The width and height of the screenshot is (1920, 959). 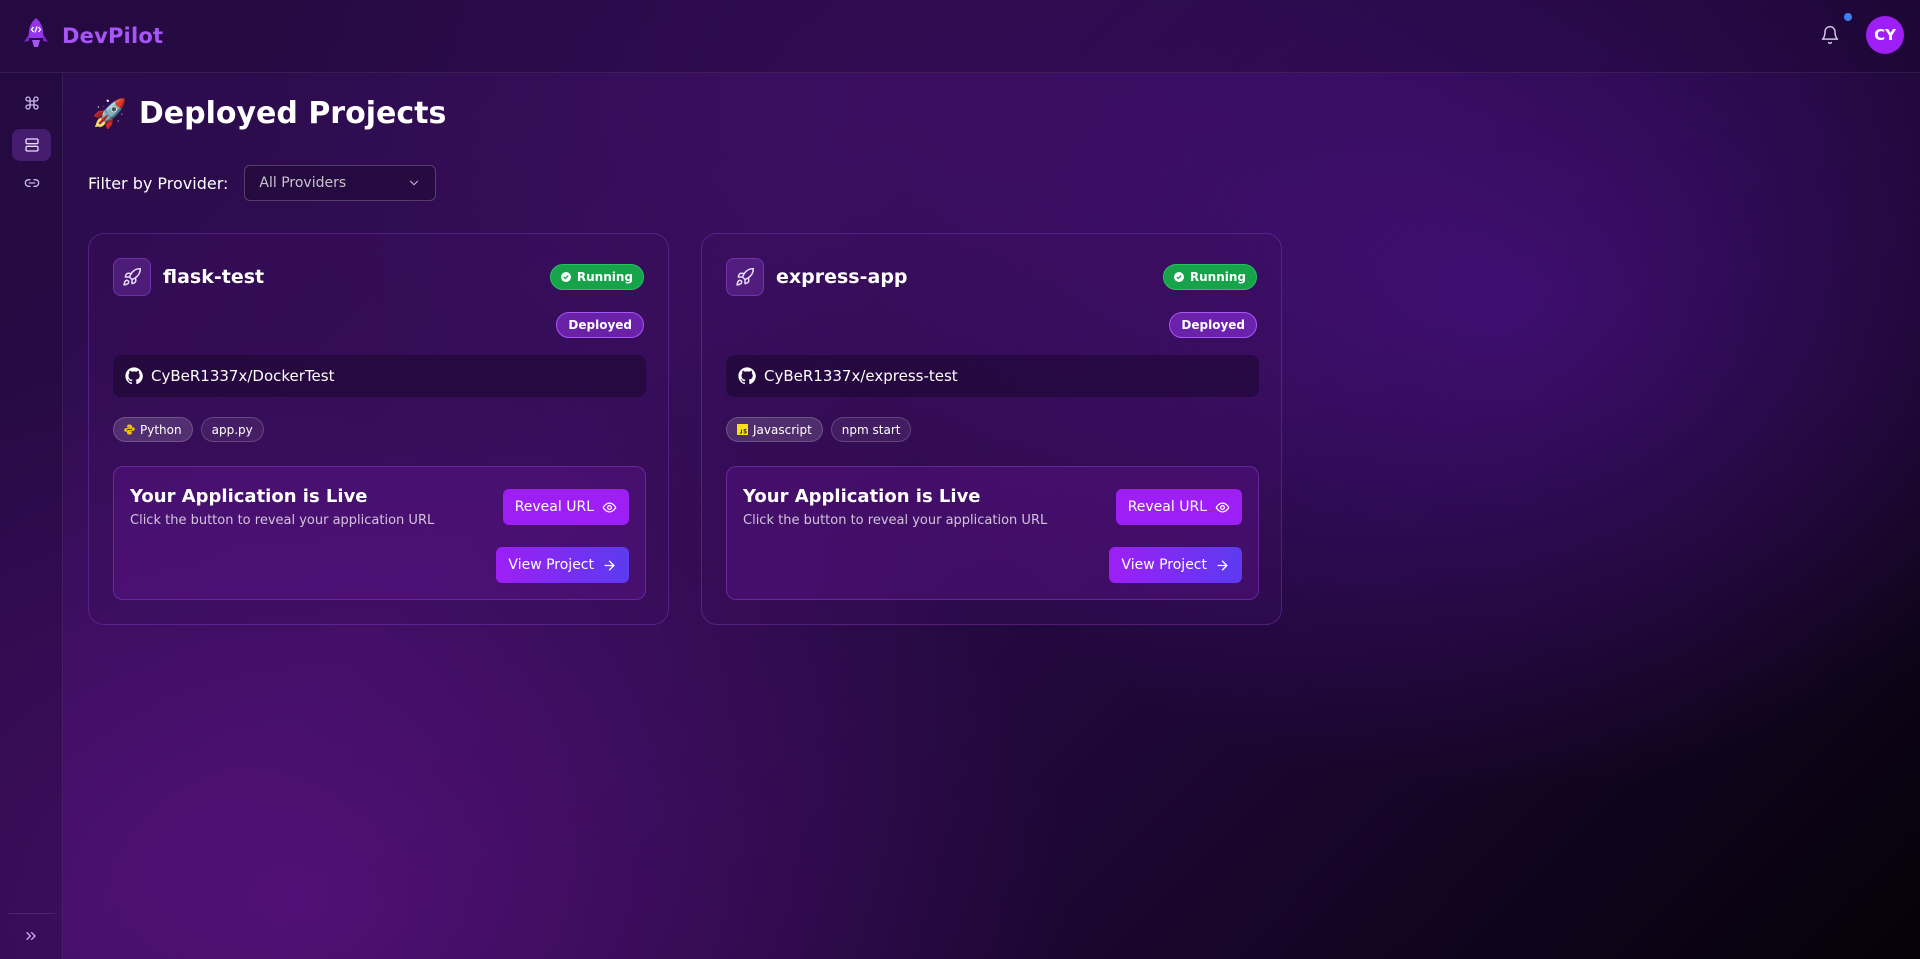 I want to click on repo-name: CyBeR1337x/DockerTest, so click(x=243, y=376).